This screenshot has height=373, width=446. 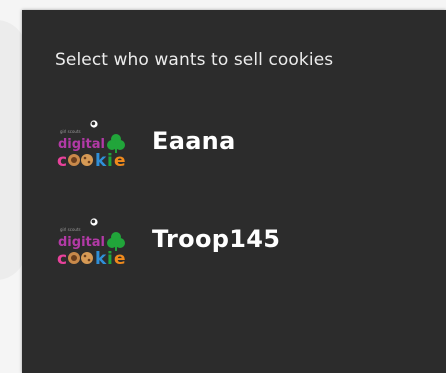 I want to click on seller-option-eaana: girl scouts digital c k i e Eaana, so click(x=242, y=144).